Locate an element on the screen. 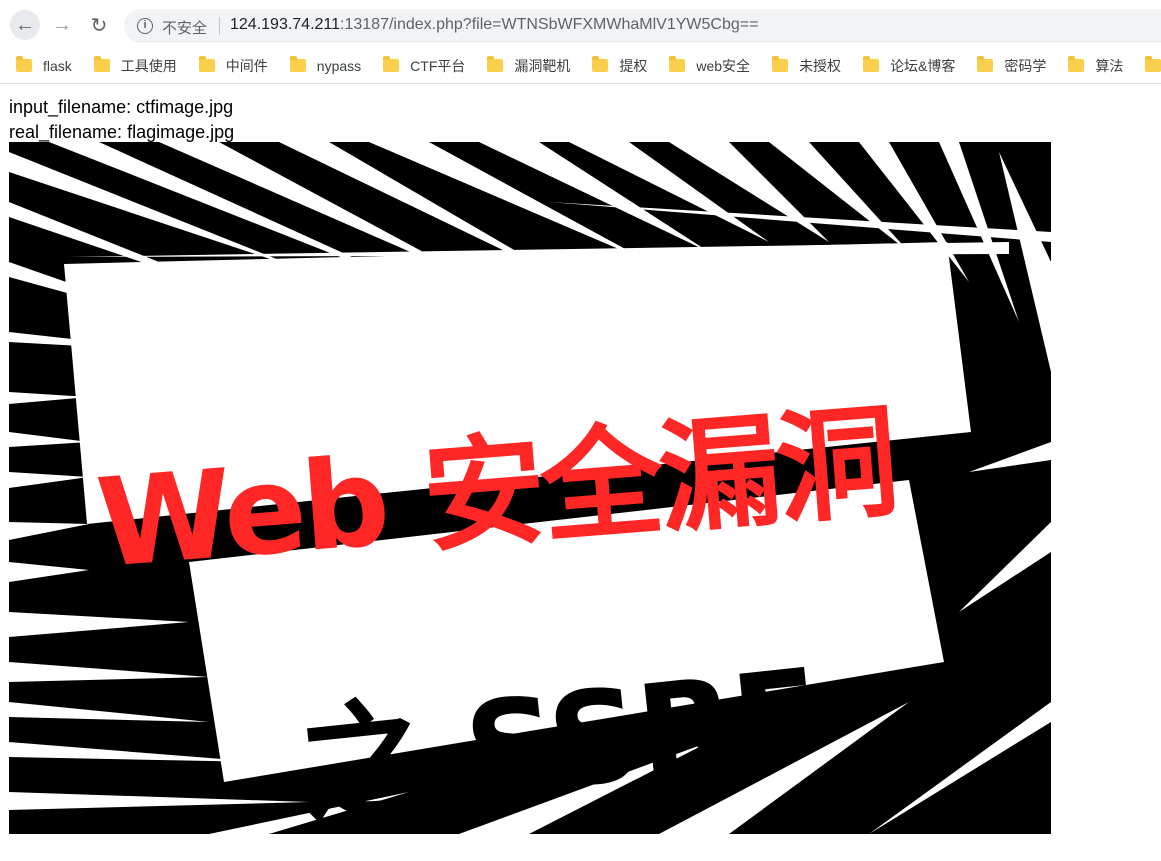 The image size is (1161, 861). info-icon: i is located at coordinates (145, 26).